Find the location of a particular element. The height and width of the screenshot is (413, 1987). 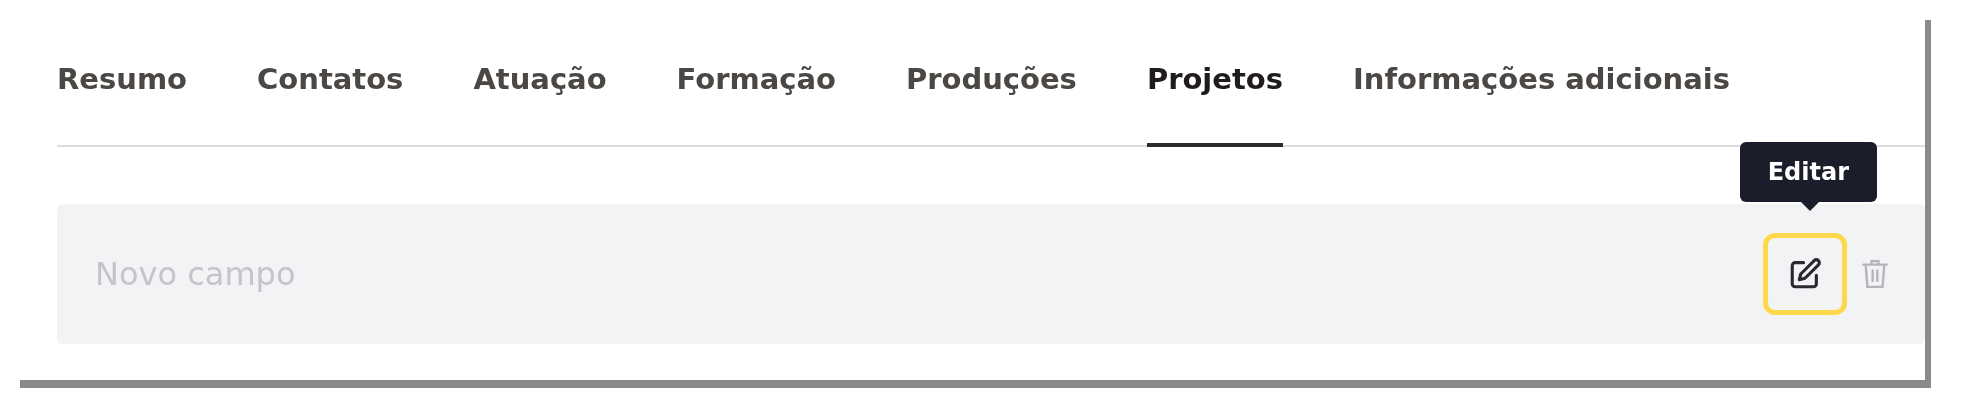

tab: Projetos is located at coordinates (1215, 99).